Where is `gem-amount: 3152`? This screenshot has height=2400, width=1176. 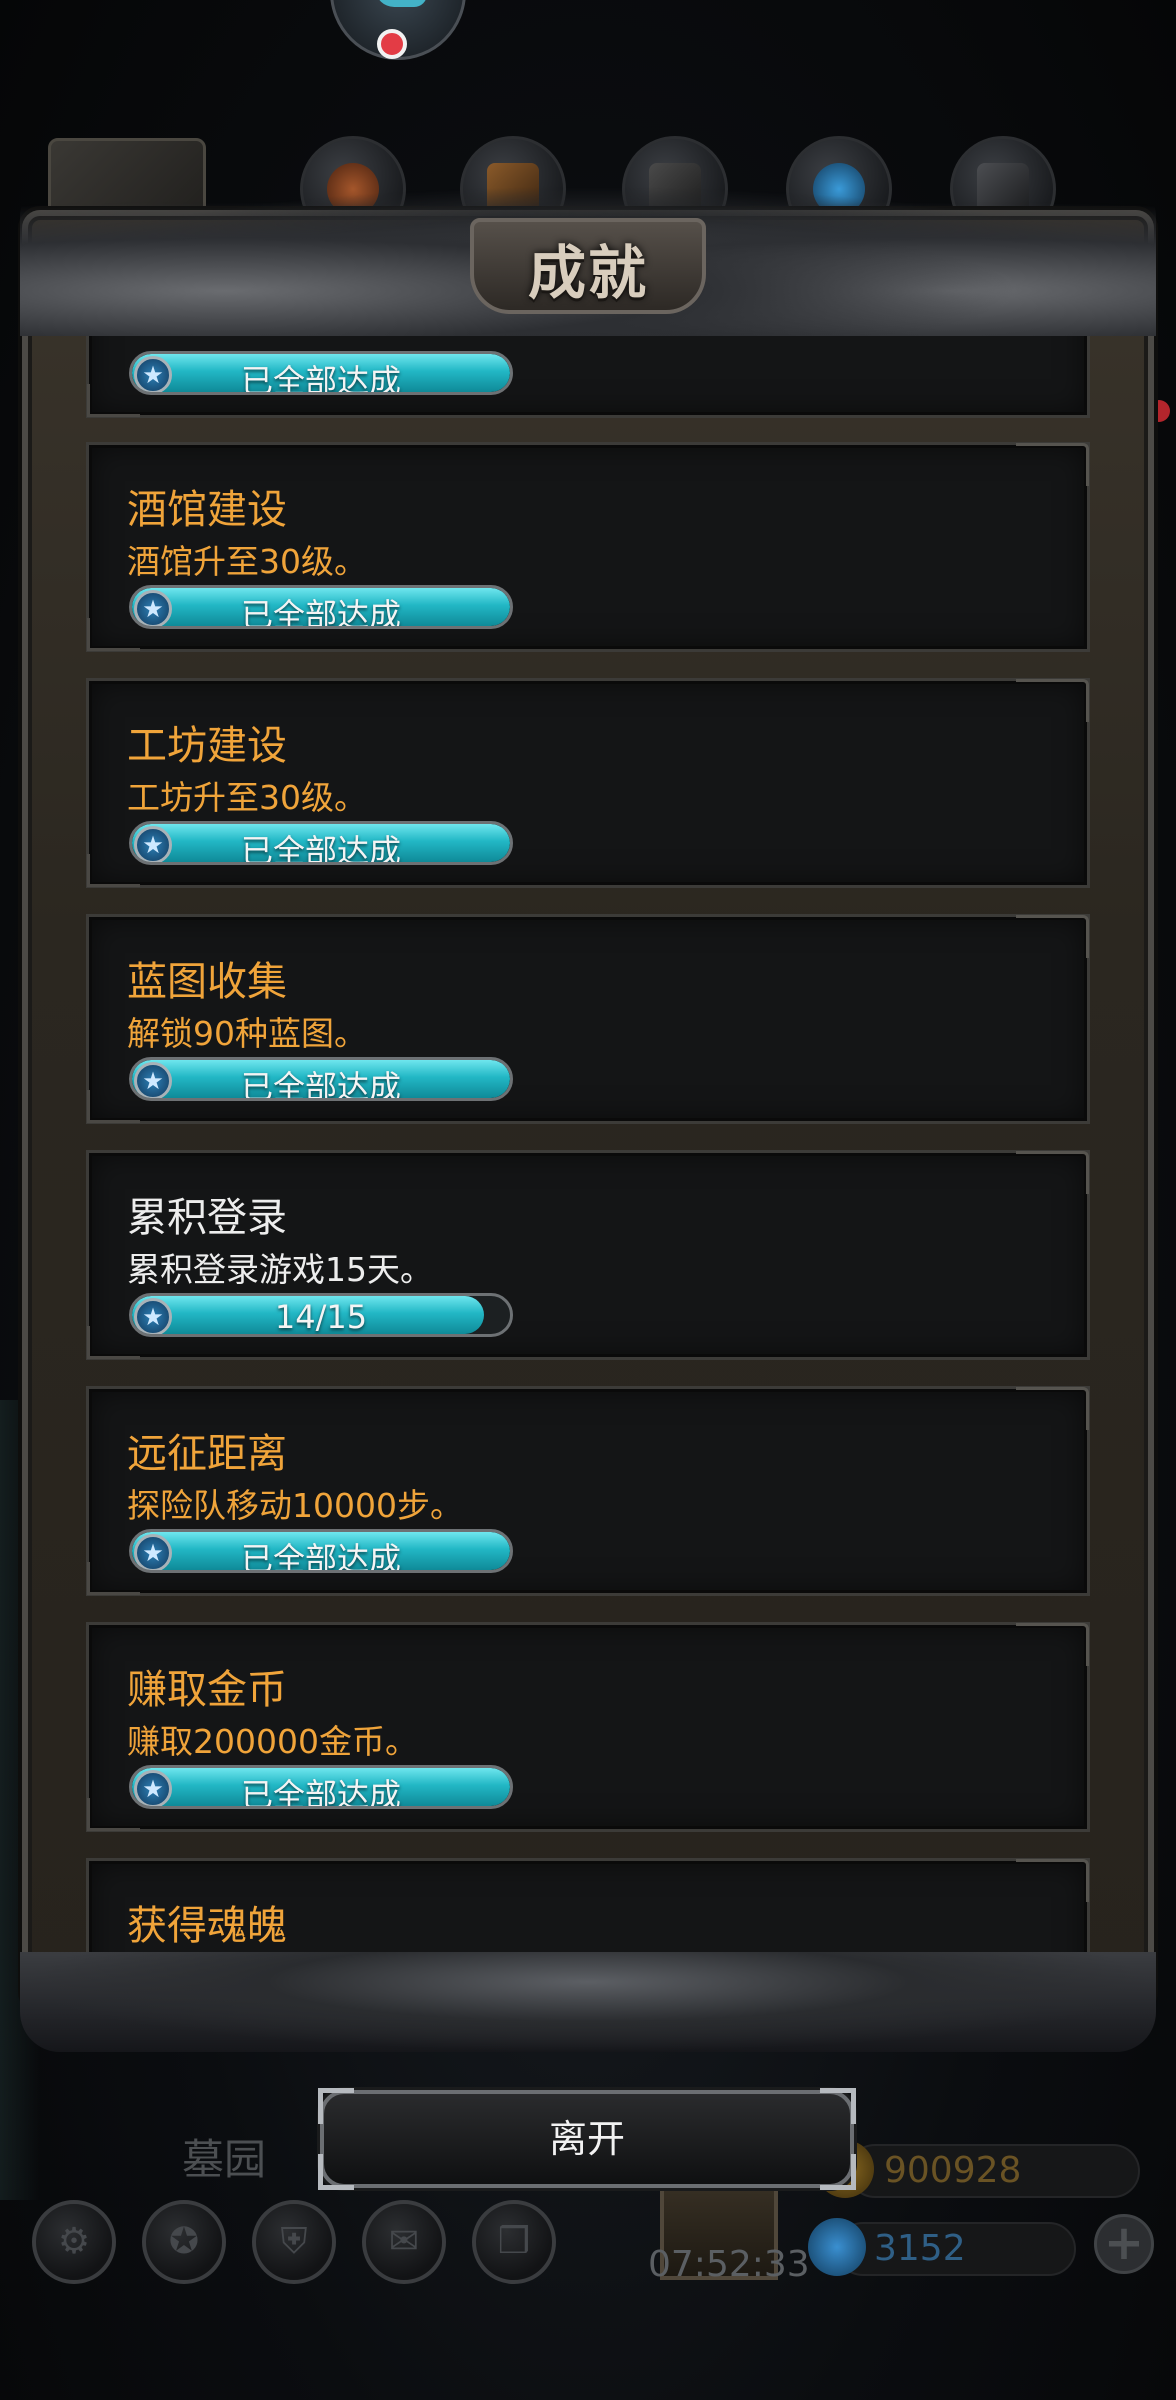
gem-amount: 3152 is located at coordinates (920, 2248).